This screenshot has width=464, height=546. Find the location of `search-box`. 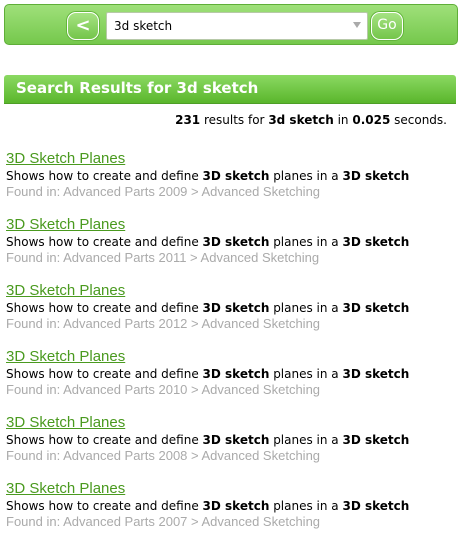

search-box is located at coordinates (237, 26).